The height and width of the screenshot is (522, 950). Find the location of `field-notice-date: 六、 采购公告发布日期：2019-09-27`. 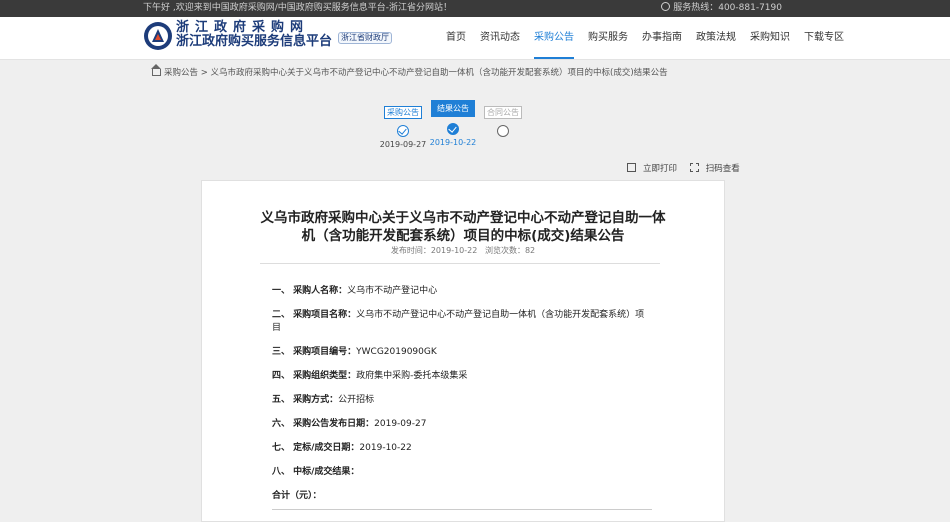

field-notice-date: 六、 采购公告发布日期：2019-09-27 is located at coordinates (462, 424).